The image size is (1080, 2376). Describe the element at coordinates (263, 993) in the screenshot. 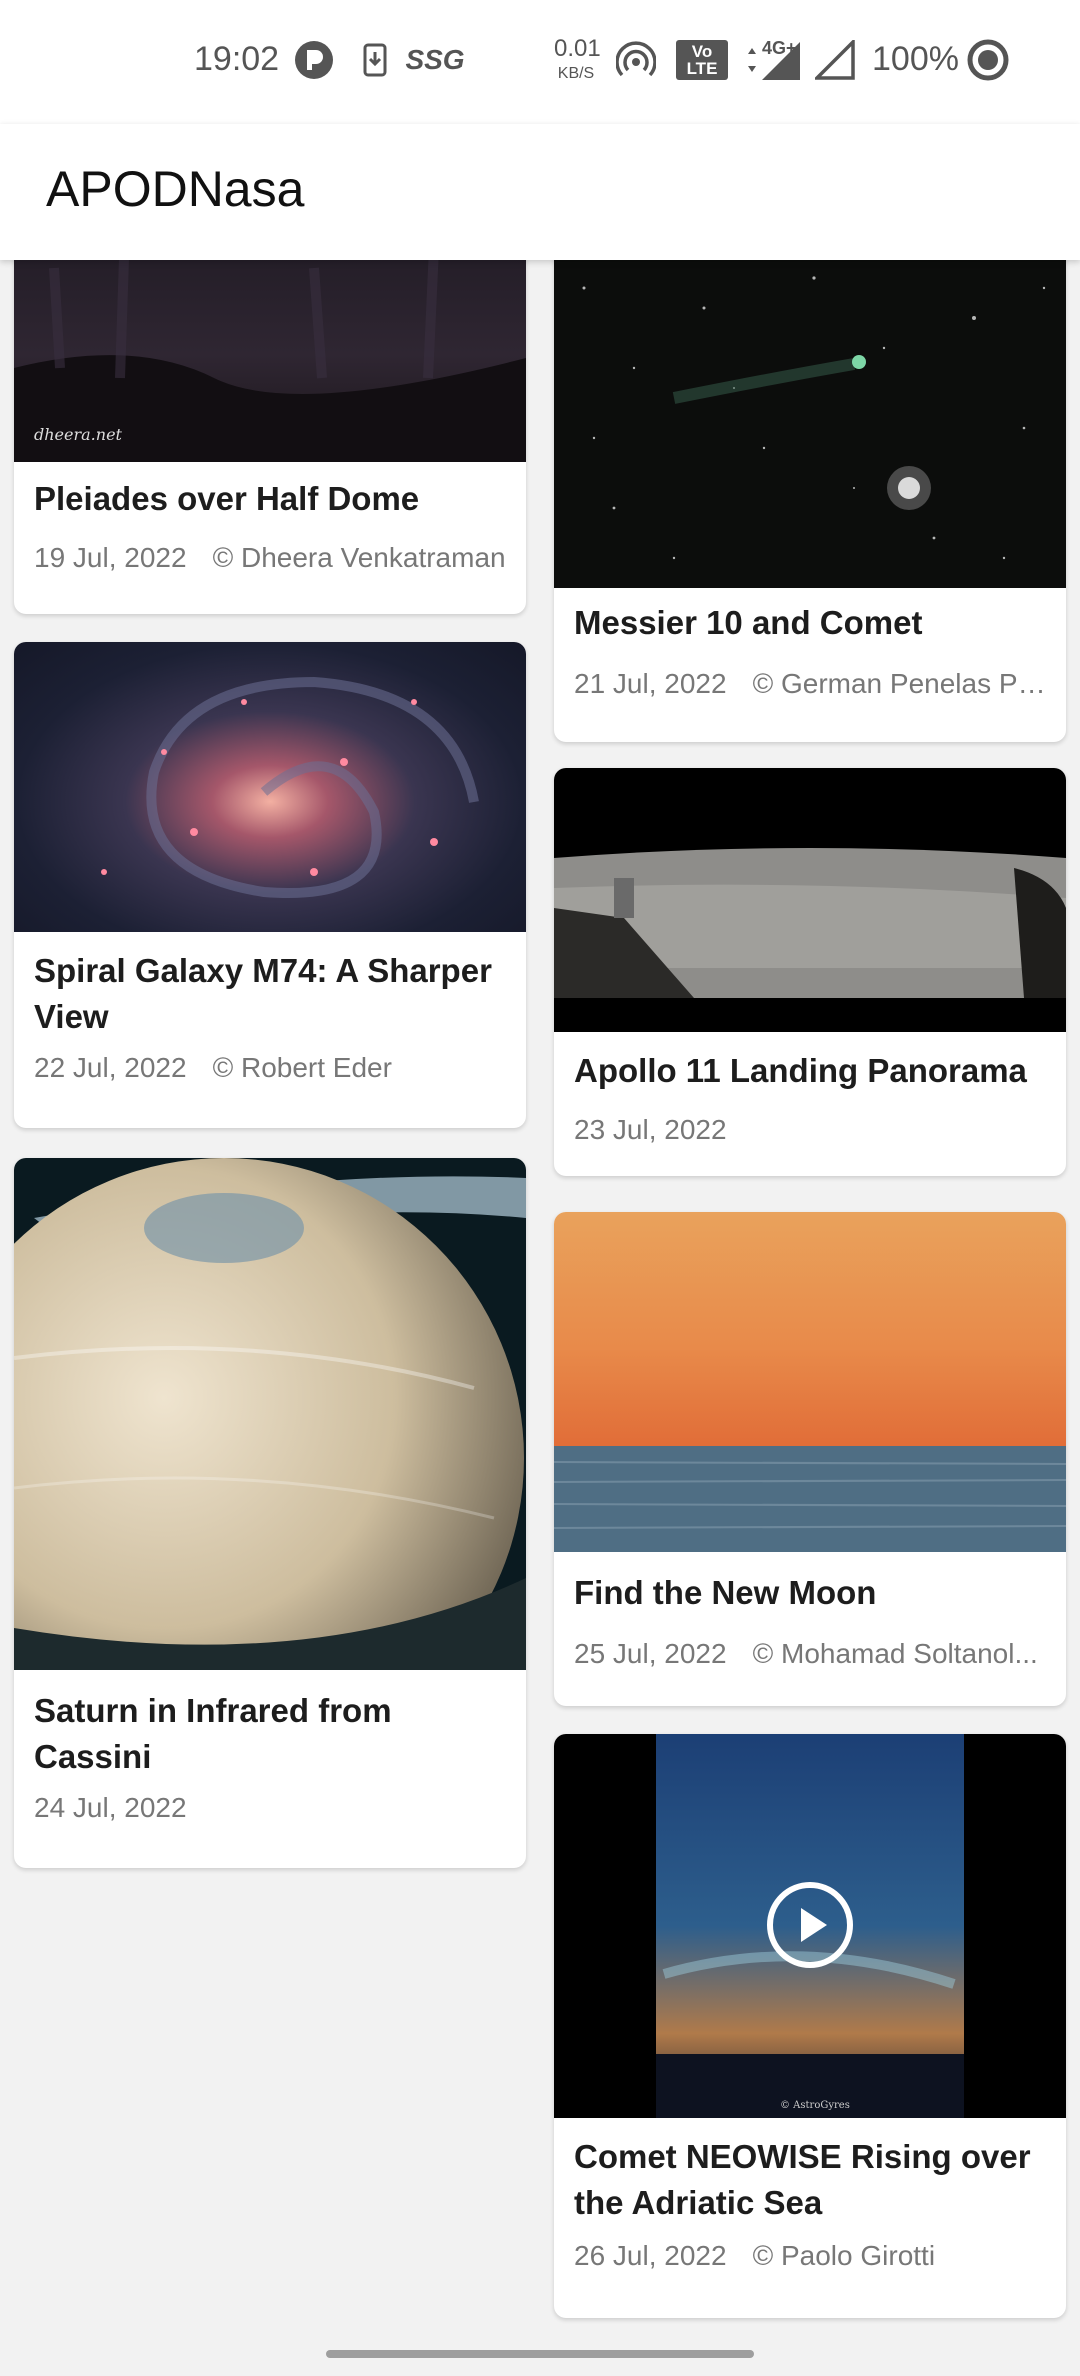

I see `card-title: Spiral Galaxy M74: A Sharper View` at that location.